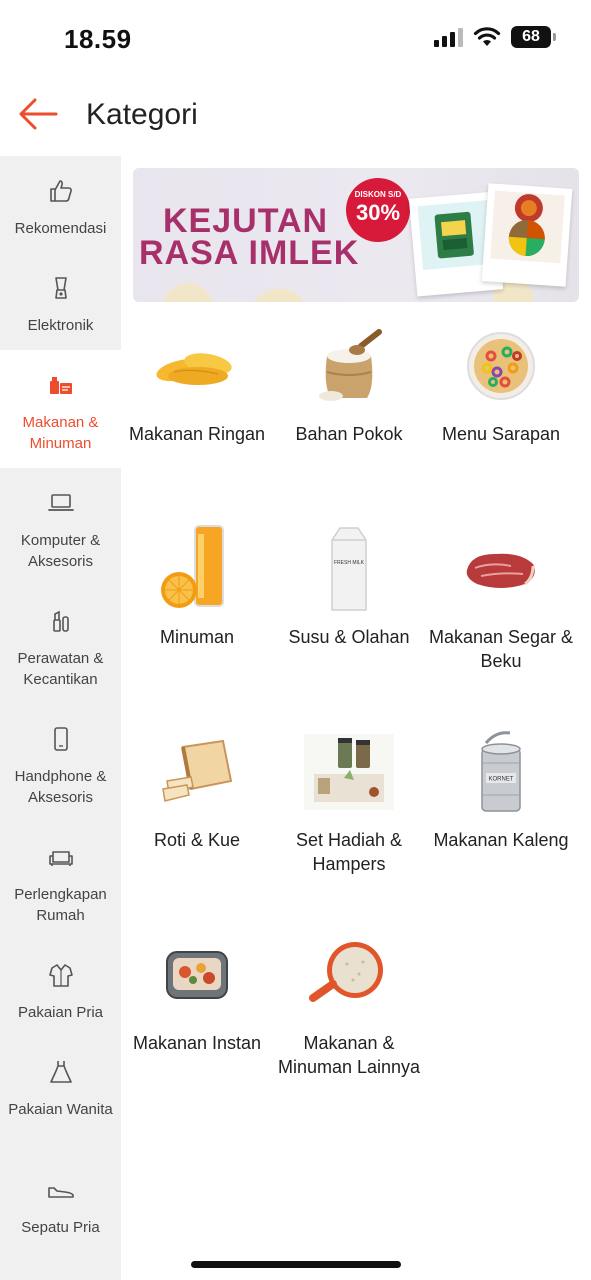 The image size is (591, 1280). What do you see at coordinates (349, 772) in the screenshot?
I see `gift-jars-image` at bounding box center [349, 772].